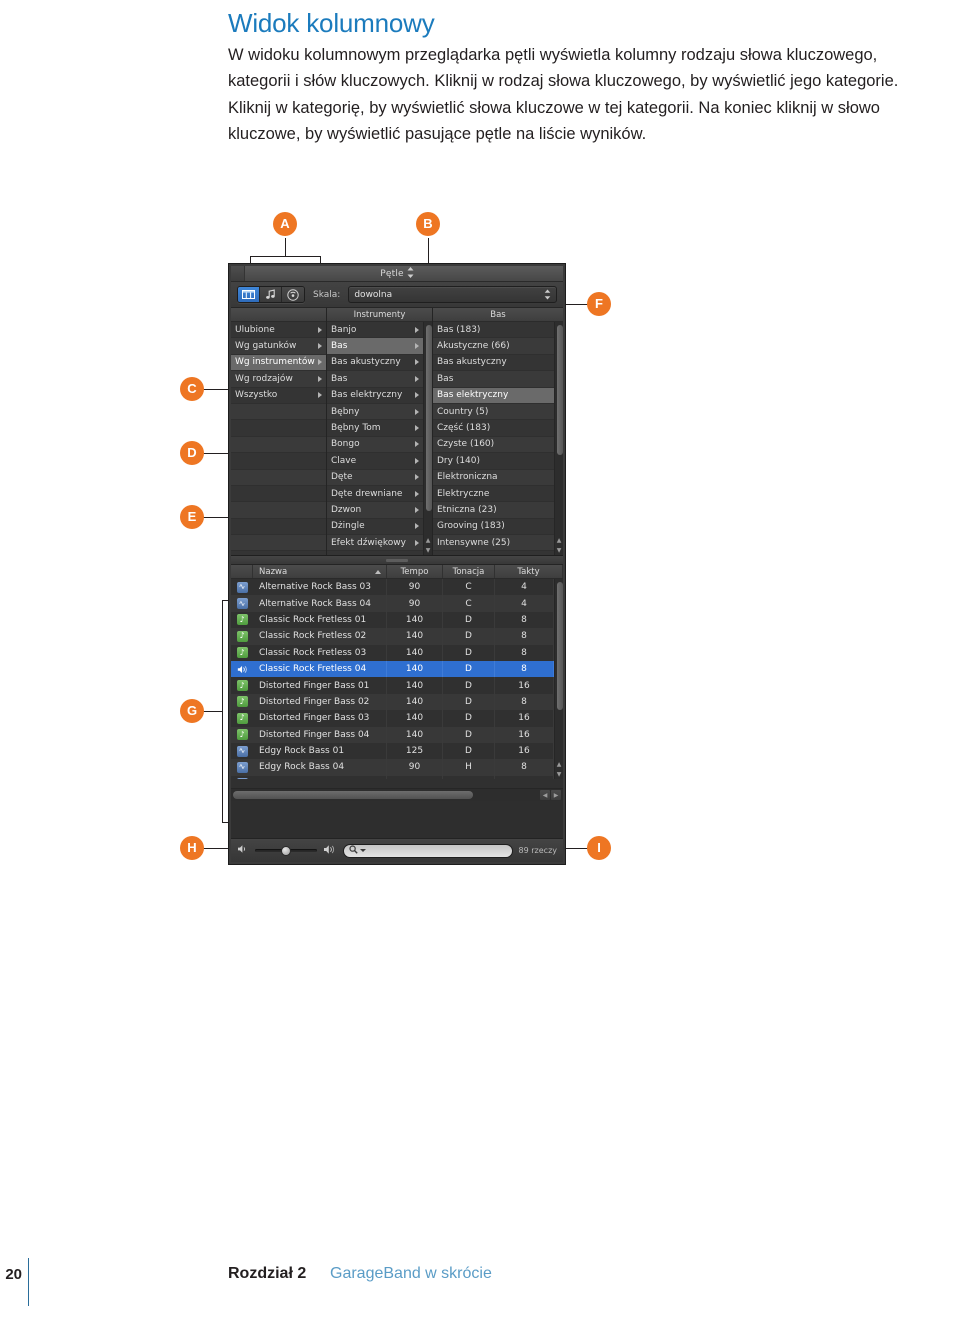 This screenshot has width=960, height=1339. What do you see at coordinates (375, 330) in the screenshot?
I see `column-item: Banjo` at bounding box center [375, 330].